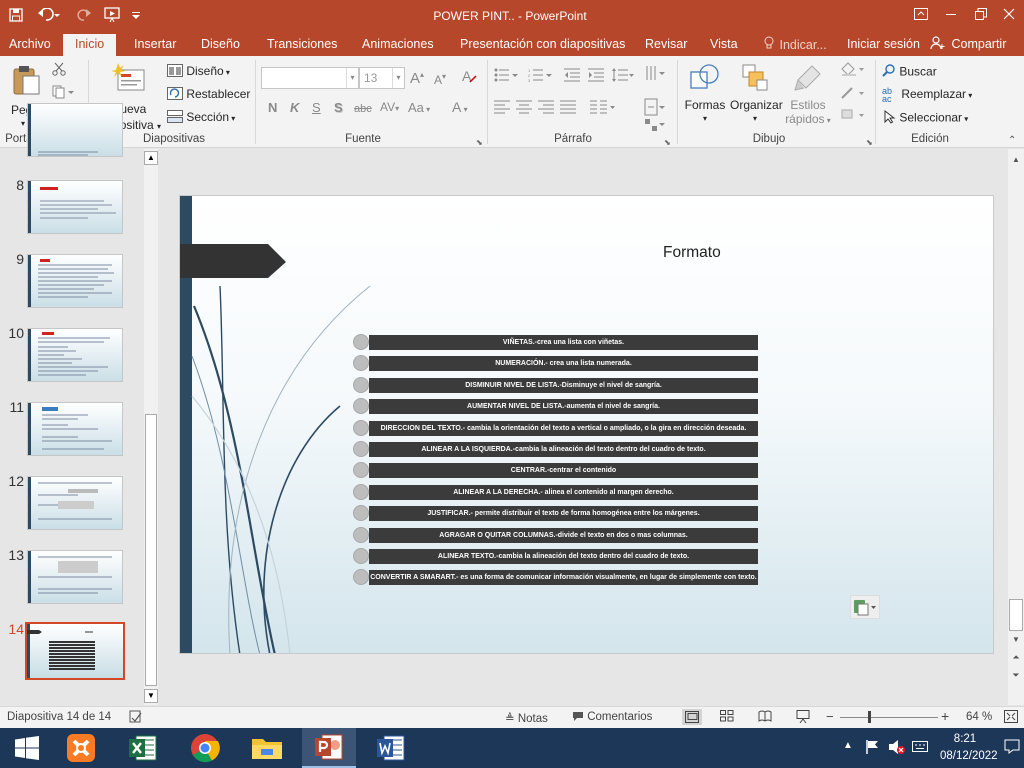 This screenshot has width=1024, height=768. Describe the element at coordinates (398, 46) in the screenshot. I see `tab-animations: Animaciones` at that location.